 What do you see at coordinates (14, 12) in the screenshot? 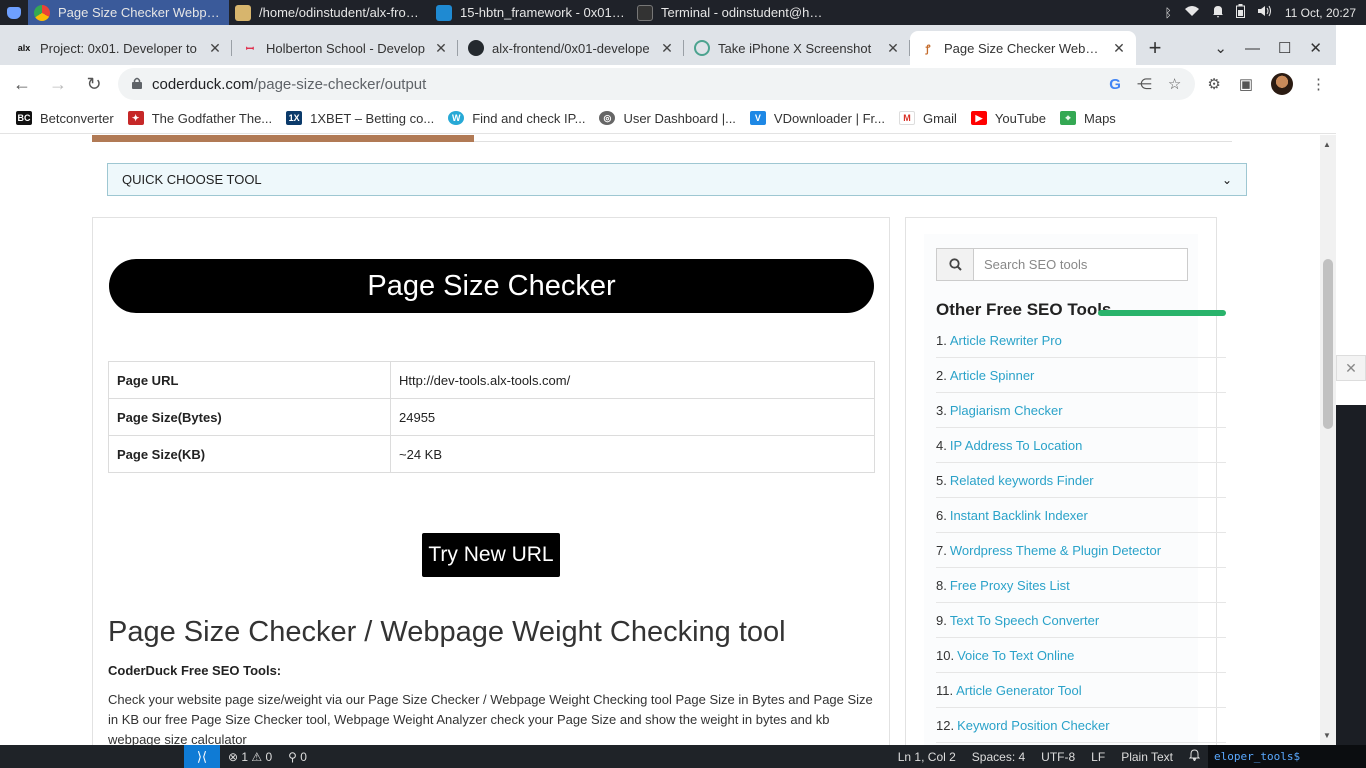
I see `app-menu-icon` at bounding box center [14, 12].